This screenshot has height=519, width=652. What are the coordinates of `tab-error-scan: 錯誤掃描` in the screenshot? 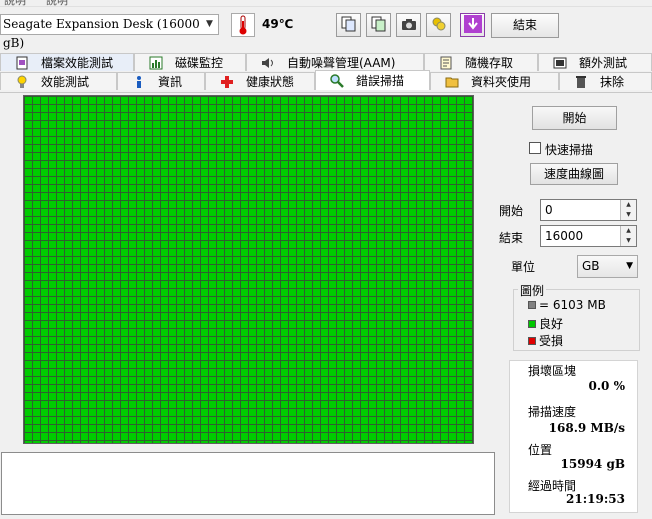 It's located at (372, 80).